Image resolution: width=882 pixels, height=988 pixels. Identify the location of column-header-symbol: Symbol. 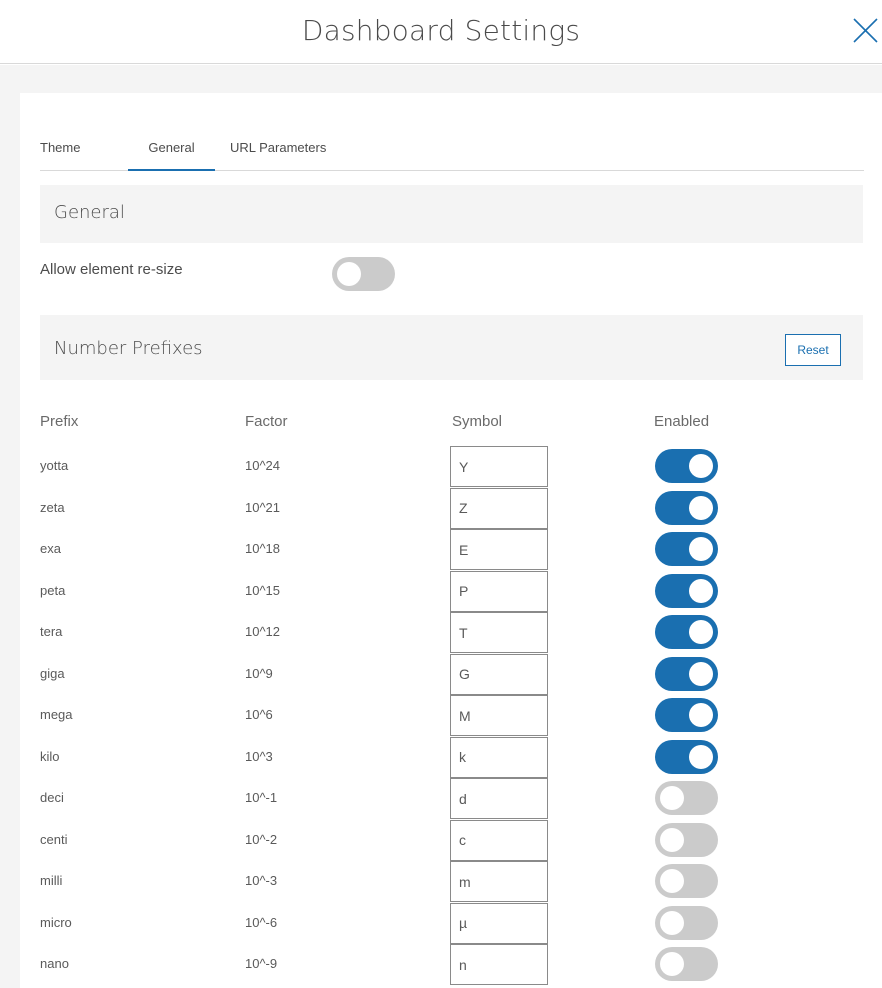
(477, 421).